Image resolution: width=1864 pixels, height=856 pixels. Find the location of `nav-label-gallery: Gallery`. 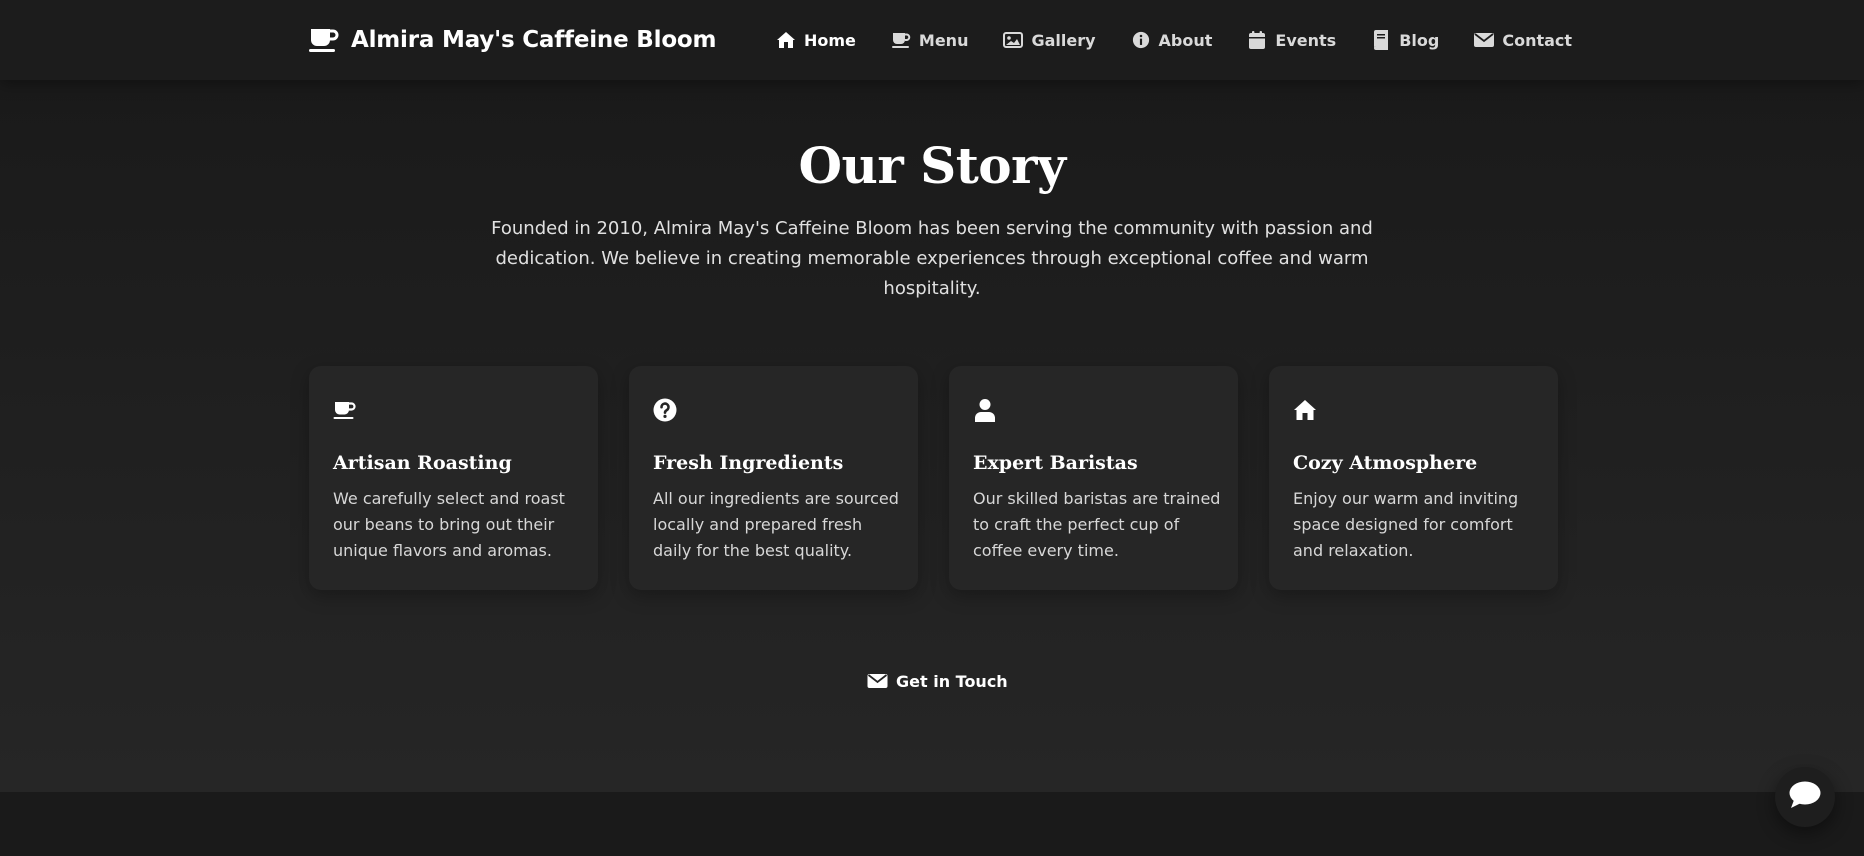

nav-label-gallery: Gallery is located at coordinates (1063, 40).